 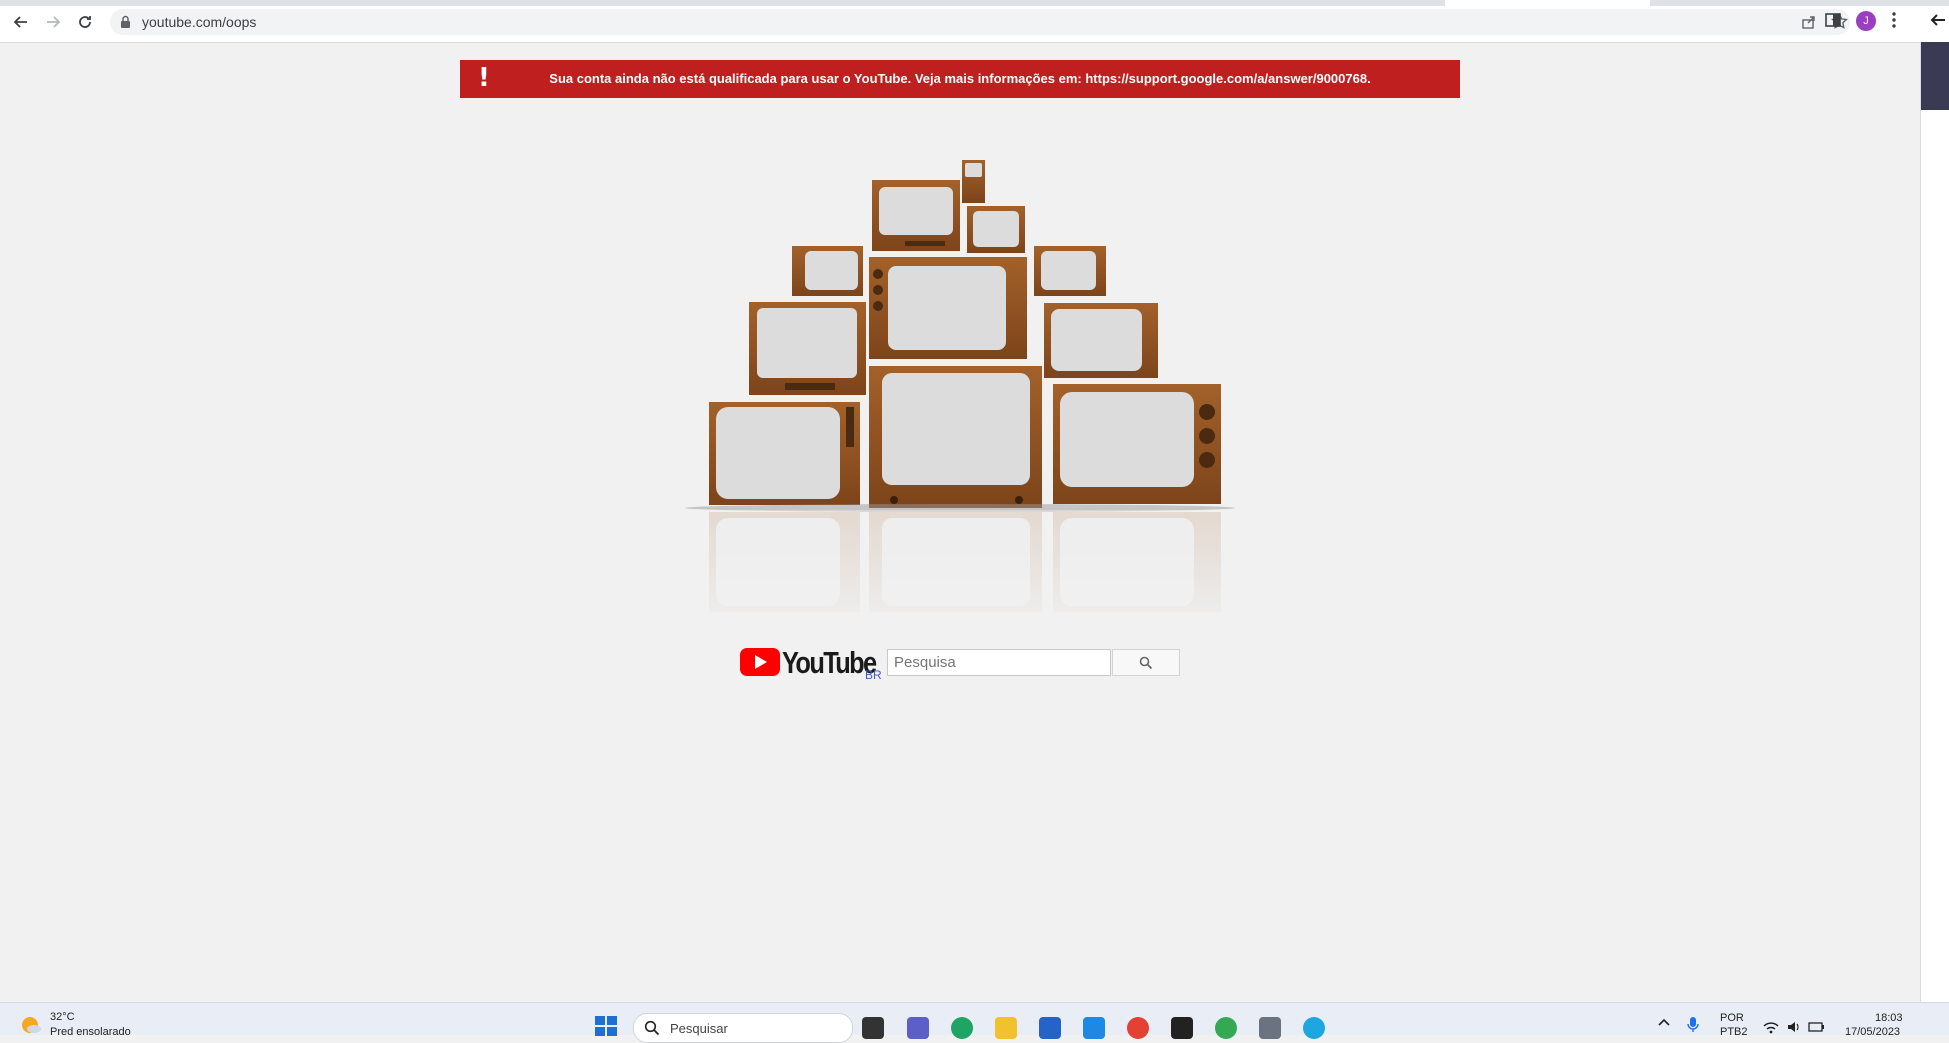 What do you see at coordinates (1866, 21) in the screenshot?
I see `profile-avatar: J` at bounding box center [1866, 21].